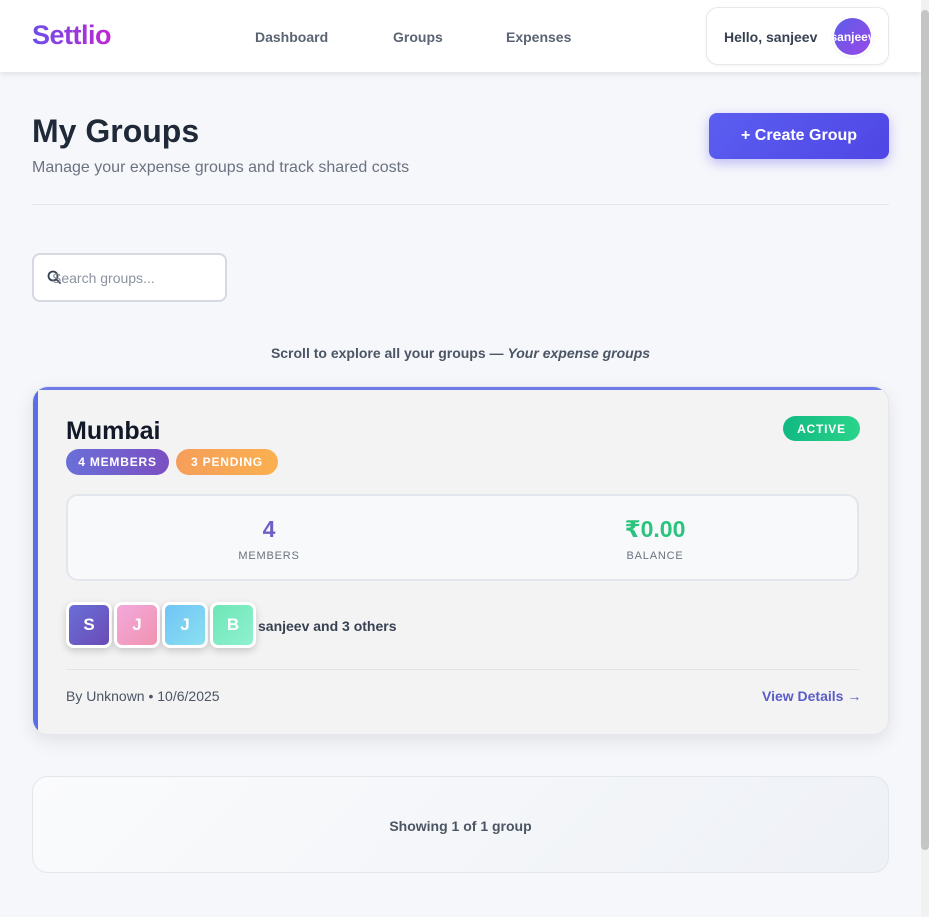  I want to click on results-summary: Showing 1 of 1 group, so click(460, 824).